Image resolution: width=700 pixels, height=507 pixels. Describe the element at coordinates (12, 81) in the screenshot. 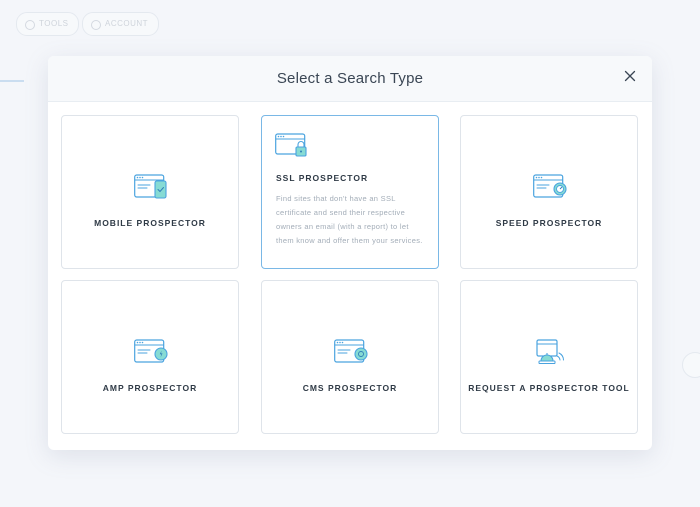

I see `bg-tab-indicator` at that location.